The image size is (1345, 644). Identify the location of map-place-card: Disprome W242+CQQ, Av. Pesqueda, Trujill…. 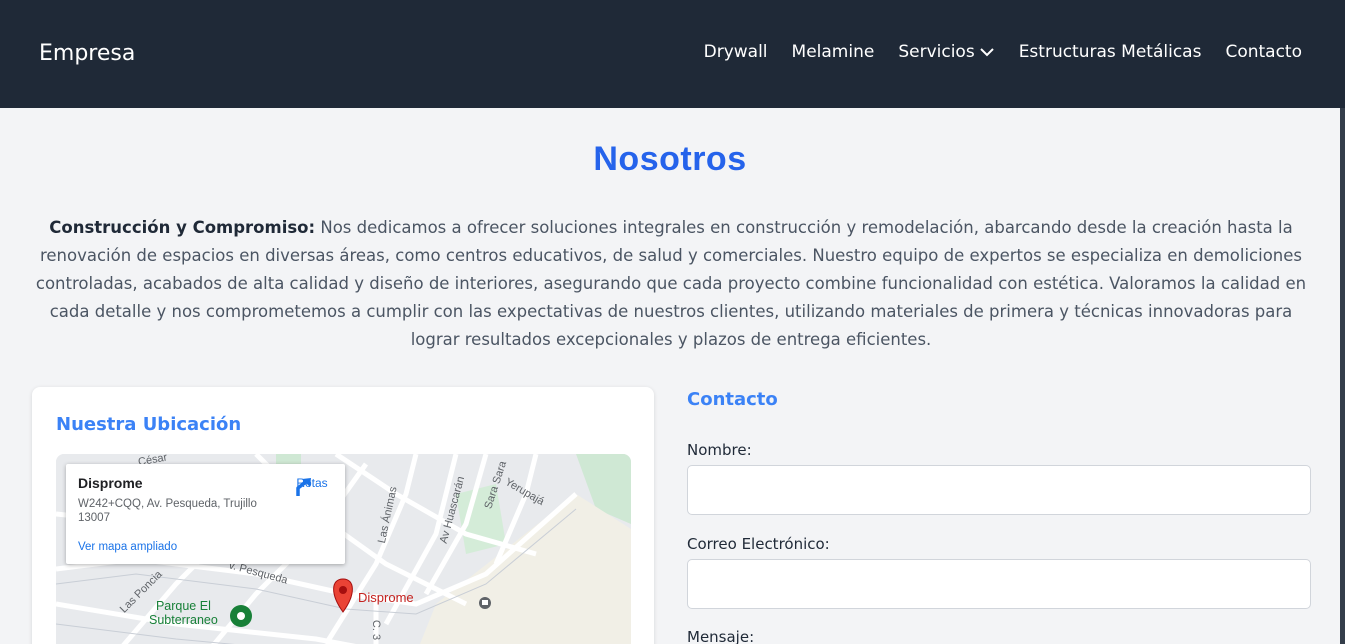
(205, 514).